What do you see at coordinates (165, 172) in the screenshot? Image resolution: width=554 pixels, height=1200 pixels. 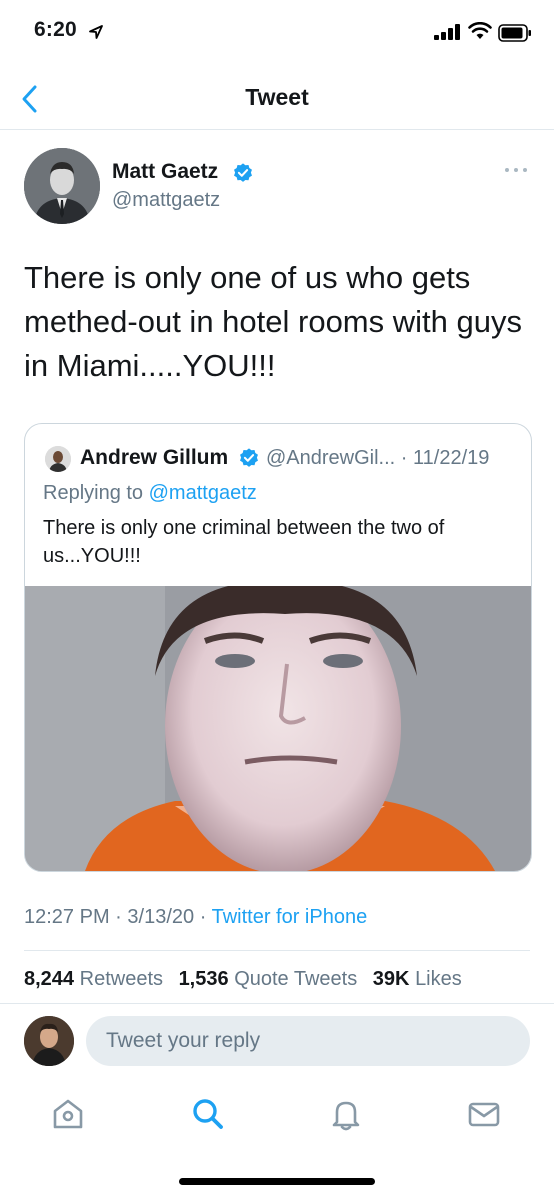 I see `author-name: Matt Gaetz` at bounding box center [165, 172].